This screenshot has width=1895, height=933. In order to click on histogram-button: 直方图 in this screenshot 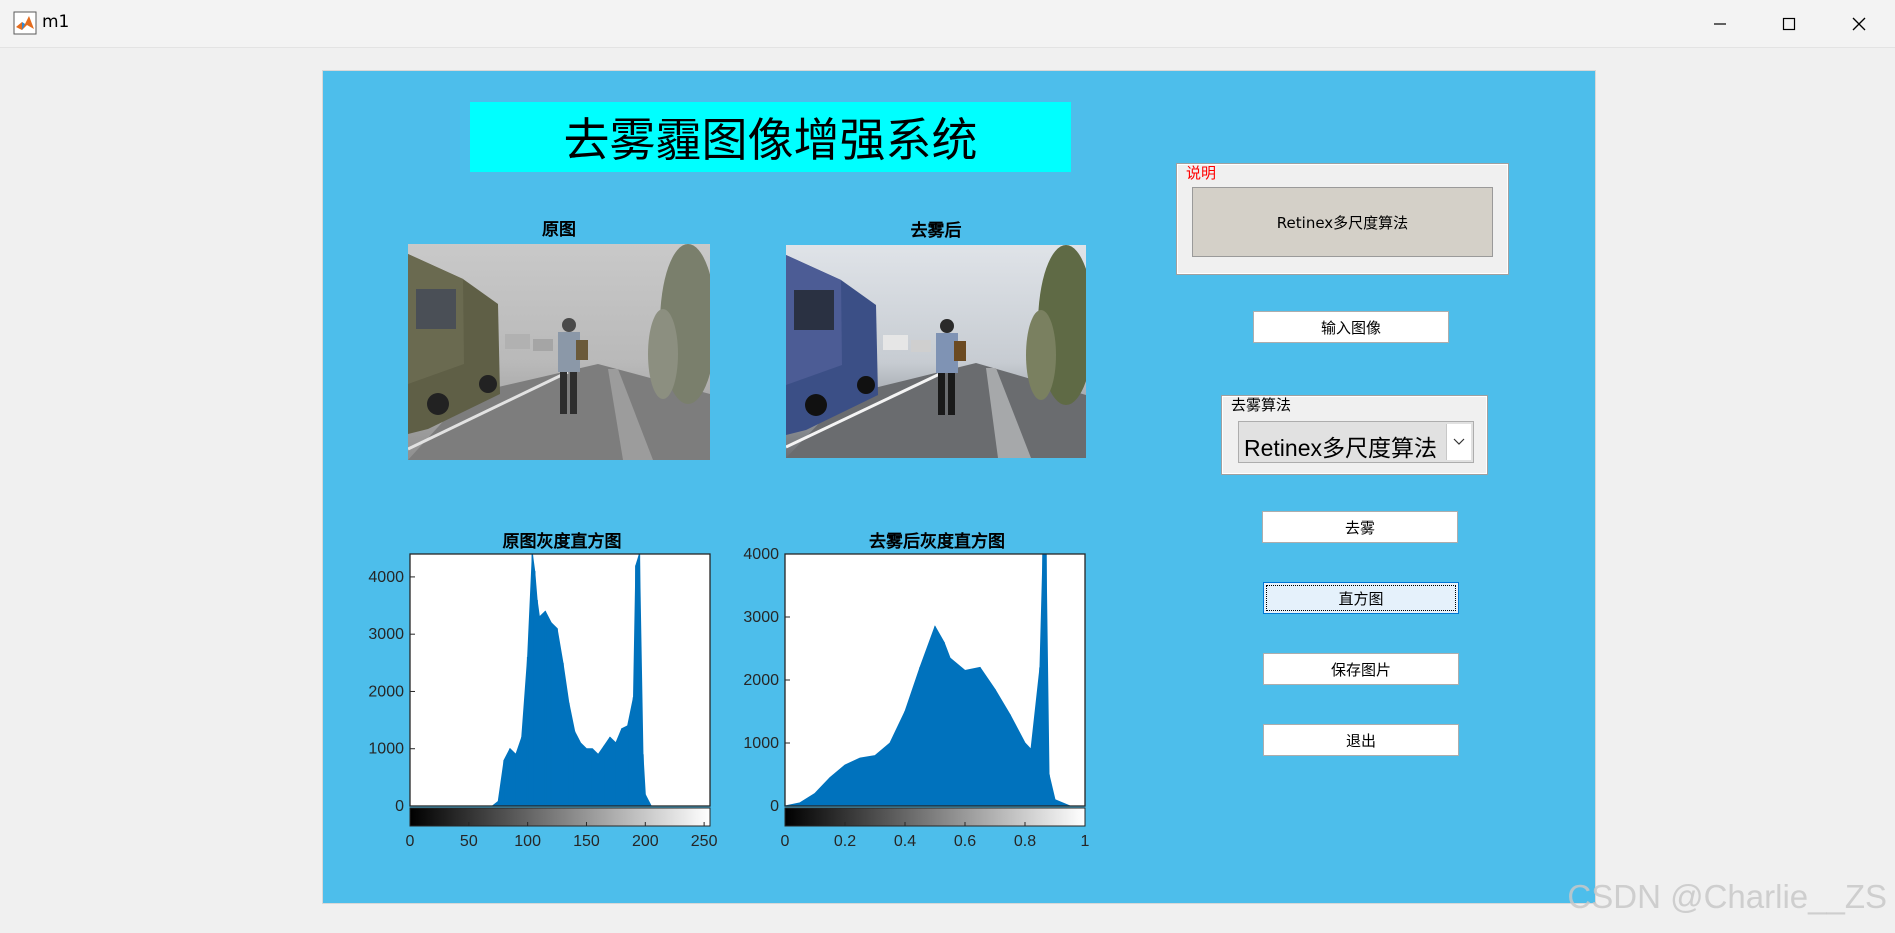, I will do `click(1361, 598)`.